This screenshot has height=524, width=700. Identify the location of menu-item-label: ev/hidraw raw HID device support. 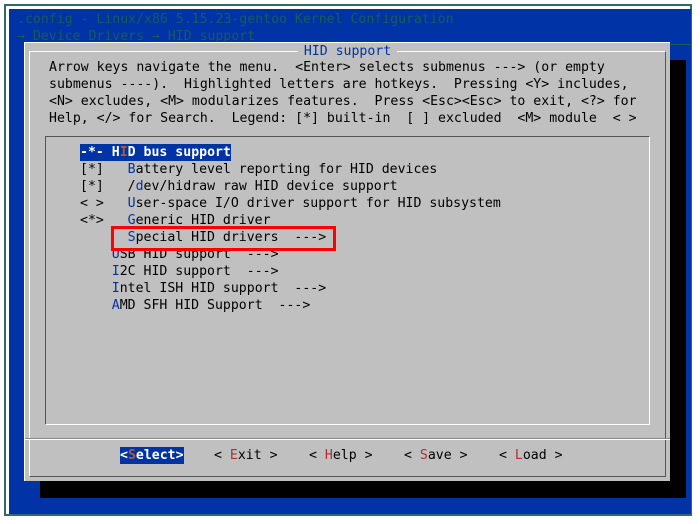
(270, 186).